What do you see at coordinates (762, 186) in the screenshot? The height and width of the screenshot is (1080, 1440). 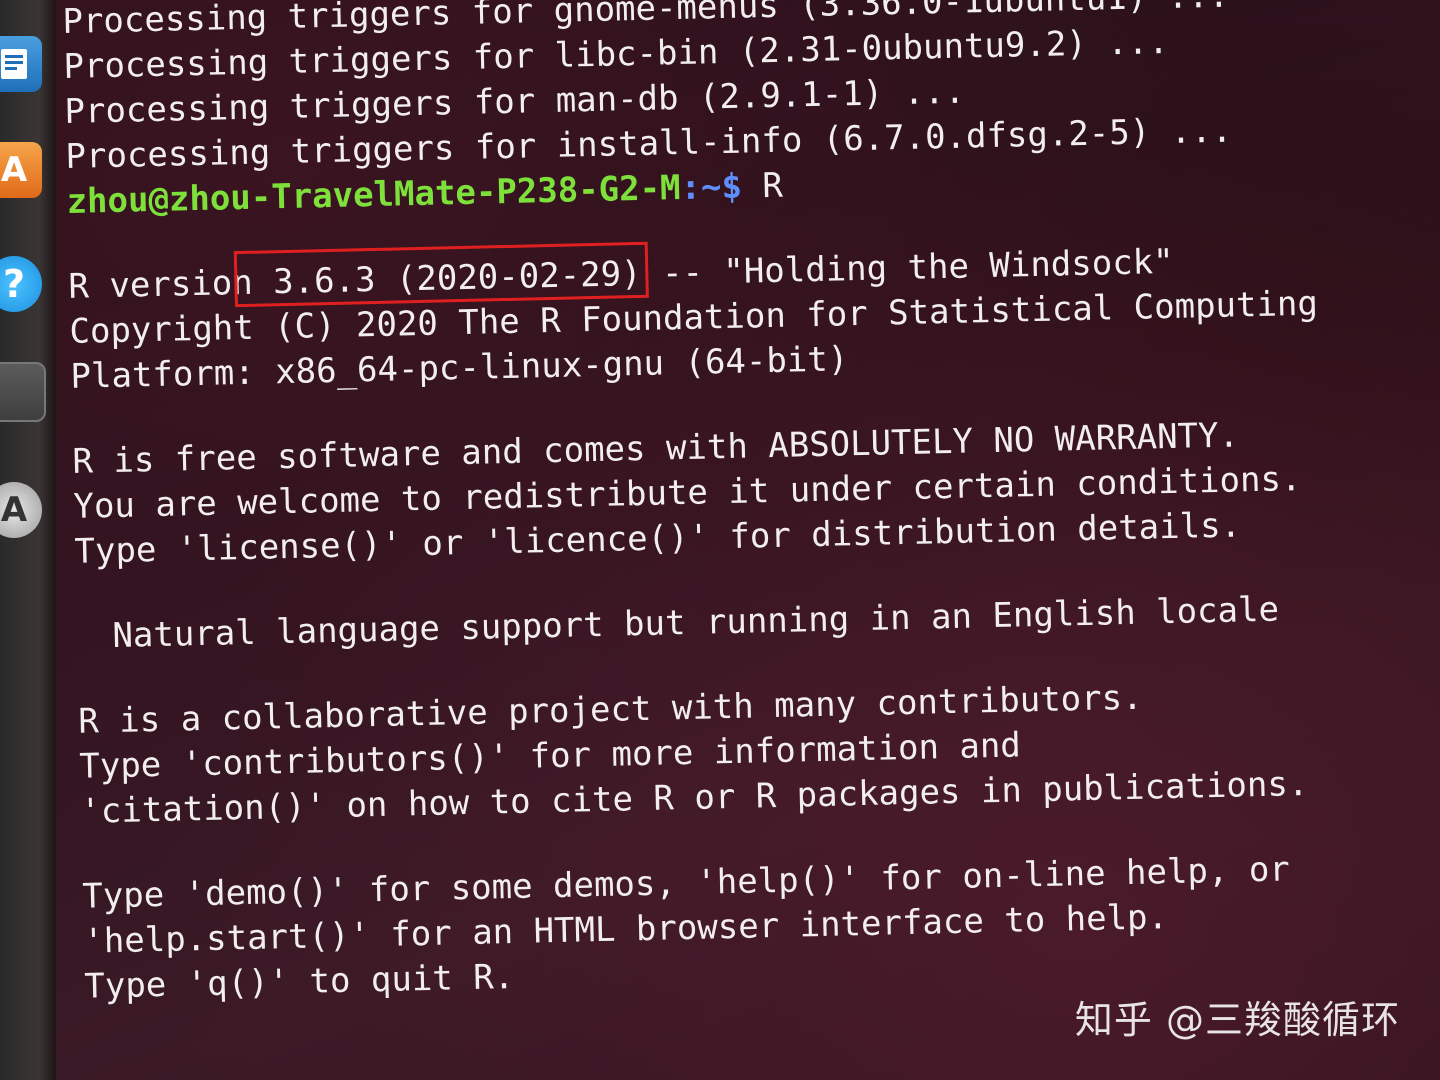 I see `prompt-command: R` at bounding box center [762, 186].